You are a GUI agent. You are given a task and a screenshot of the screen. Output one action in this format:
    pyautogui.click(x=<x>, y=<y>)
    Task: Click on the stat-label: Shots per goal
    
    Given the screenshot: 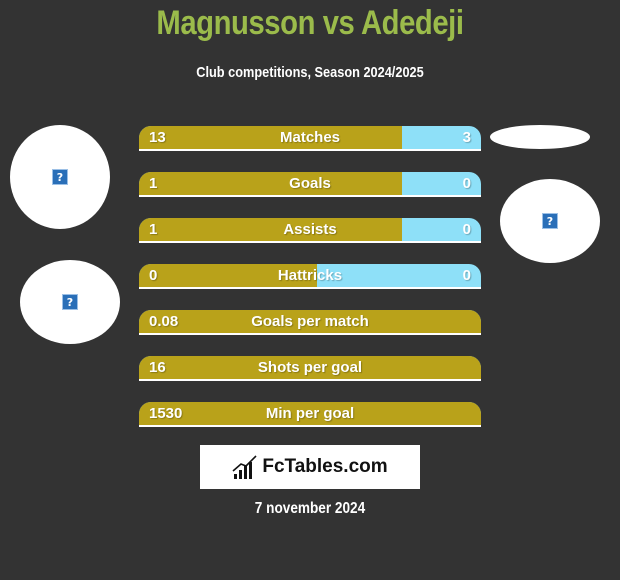 What is the action you would take?
    pyautogui.click(x=310, y=367)
    